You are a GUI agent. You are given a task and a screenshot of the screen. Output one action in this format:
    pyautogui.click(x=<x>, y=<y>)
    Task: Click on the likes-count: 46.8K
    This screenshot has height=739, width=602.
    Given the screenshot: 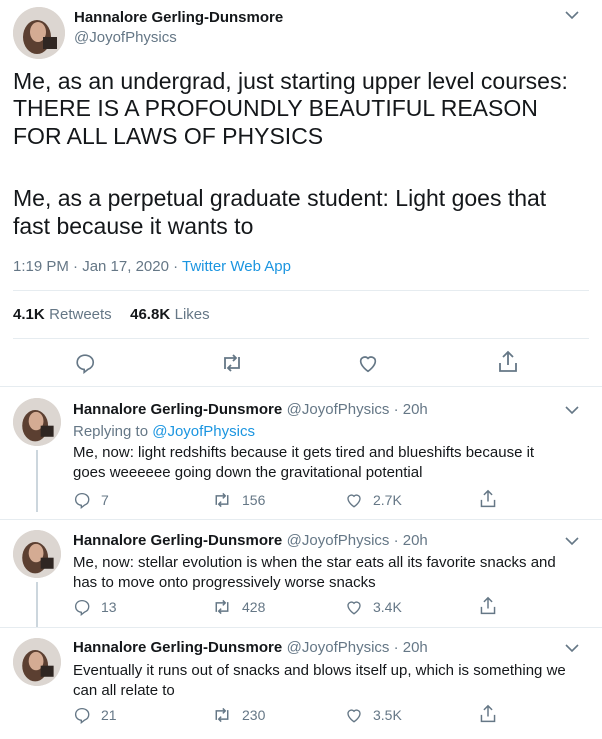 What is the action you would take?
    pyautogui.click(x=150, y=314)
    